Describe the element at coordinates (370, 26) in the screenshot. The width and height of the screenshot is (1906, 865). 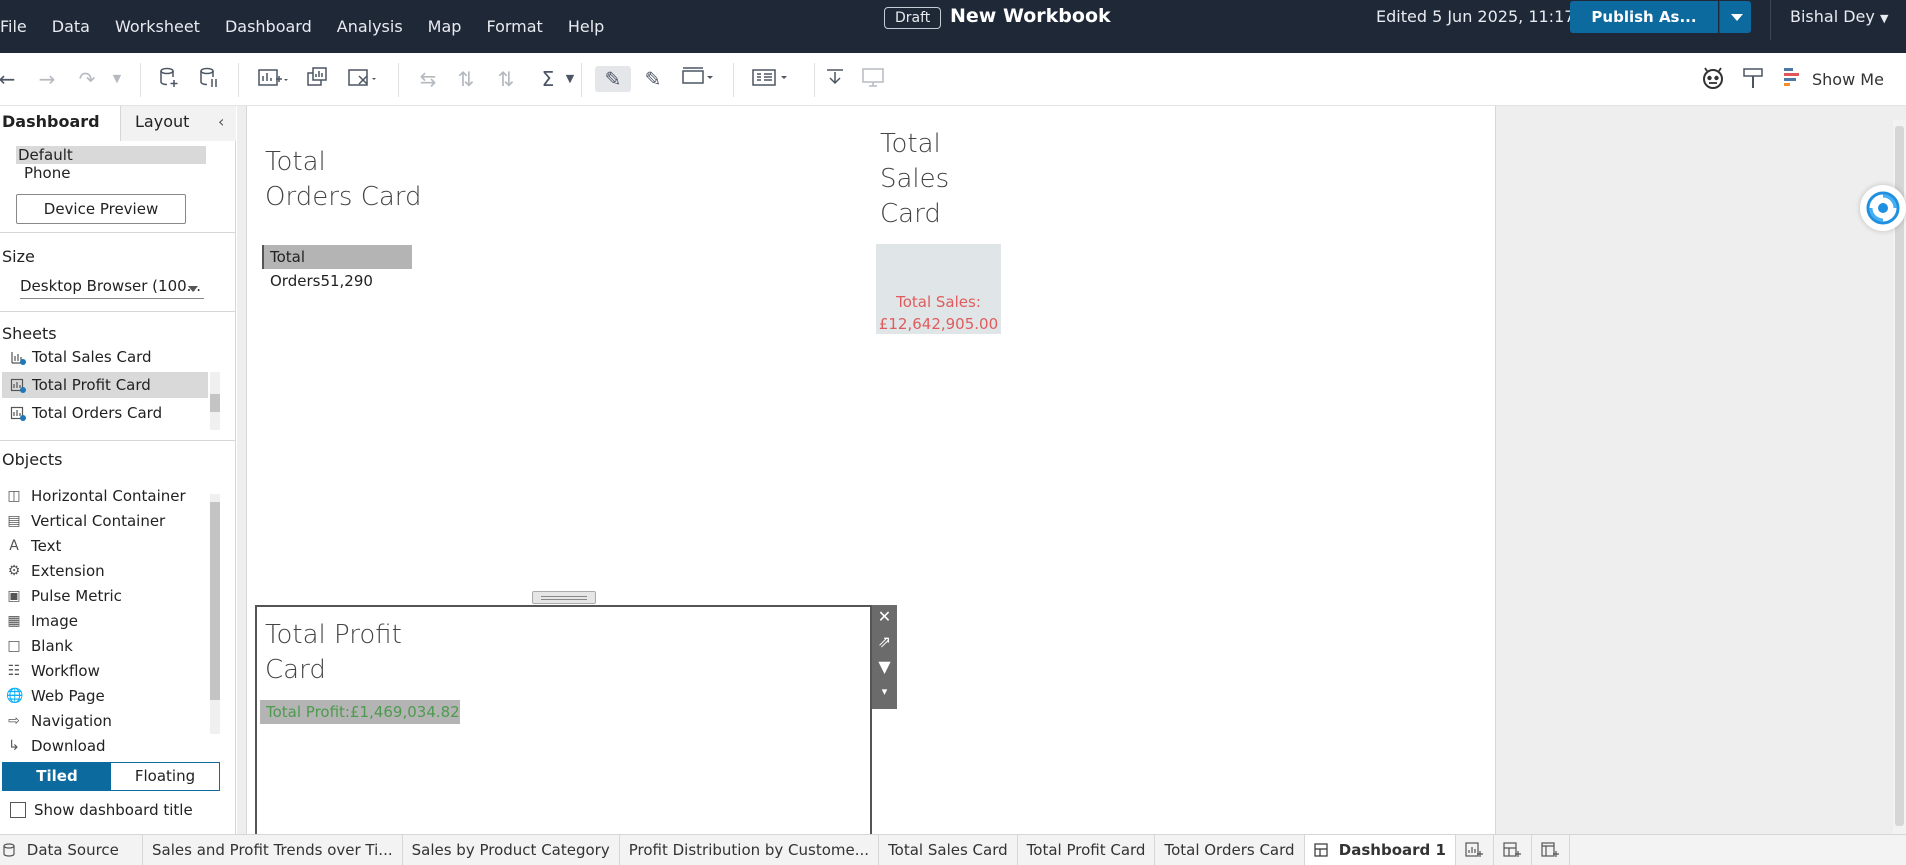
I see `menu-analysis: Analysis` at that location.